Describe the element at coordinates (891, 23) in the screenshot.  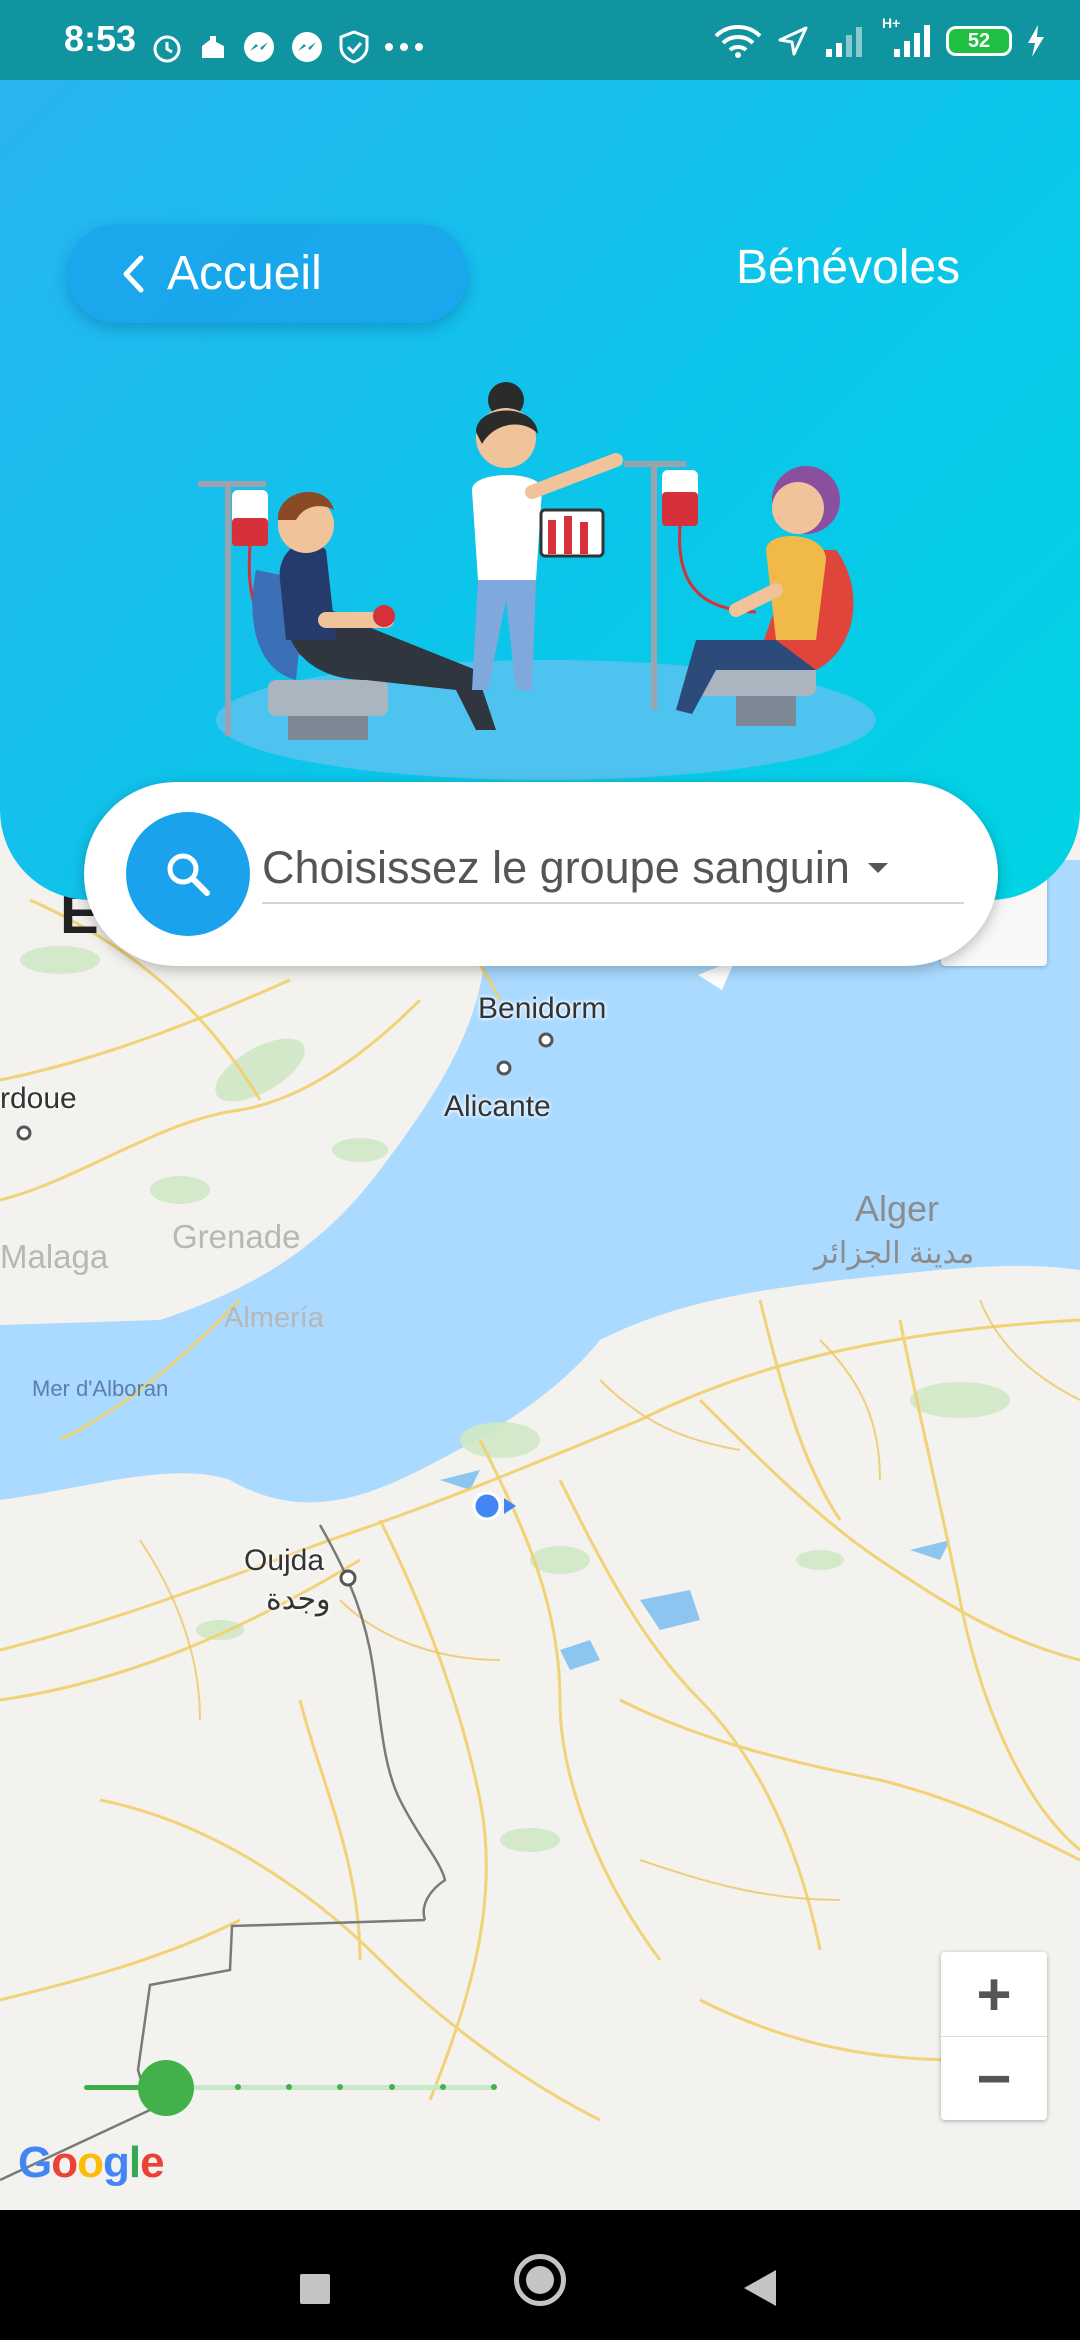
I see `network-type-label: H+` at that location.